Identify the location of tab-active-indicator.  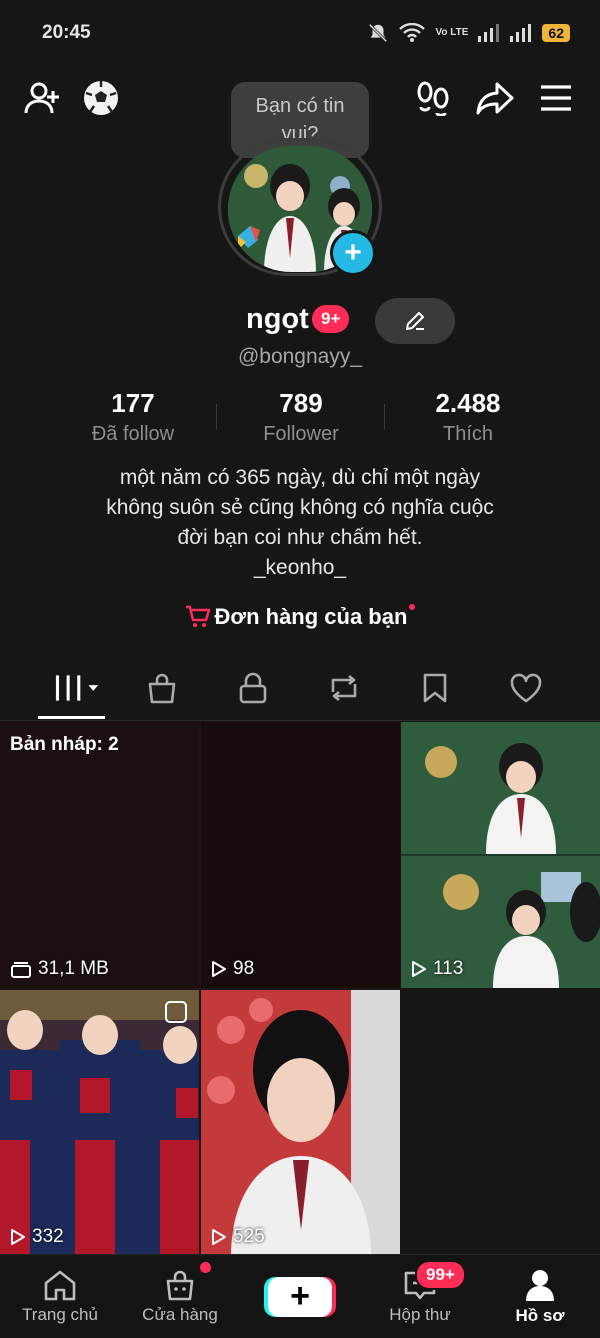
(71, 717).